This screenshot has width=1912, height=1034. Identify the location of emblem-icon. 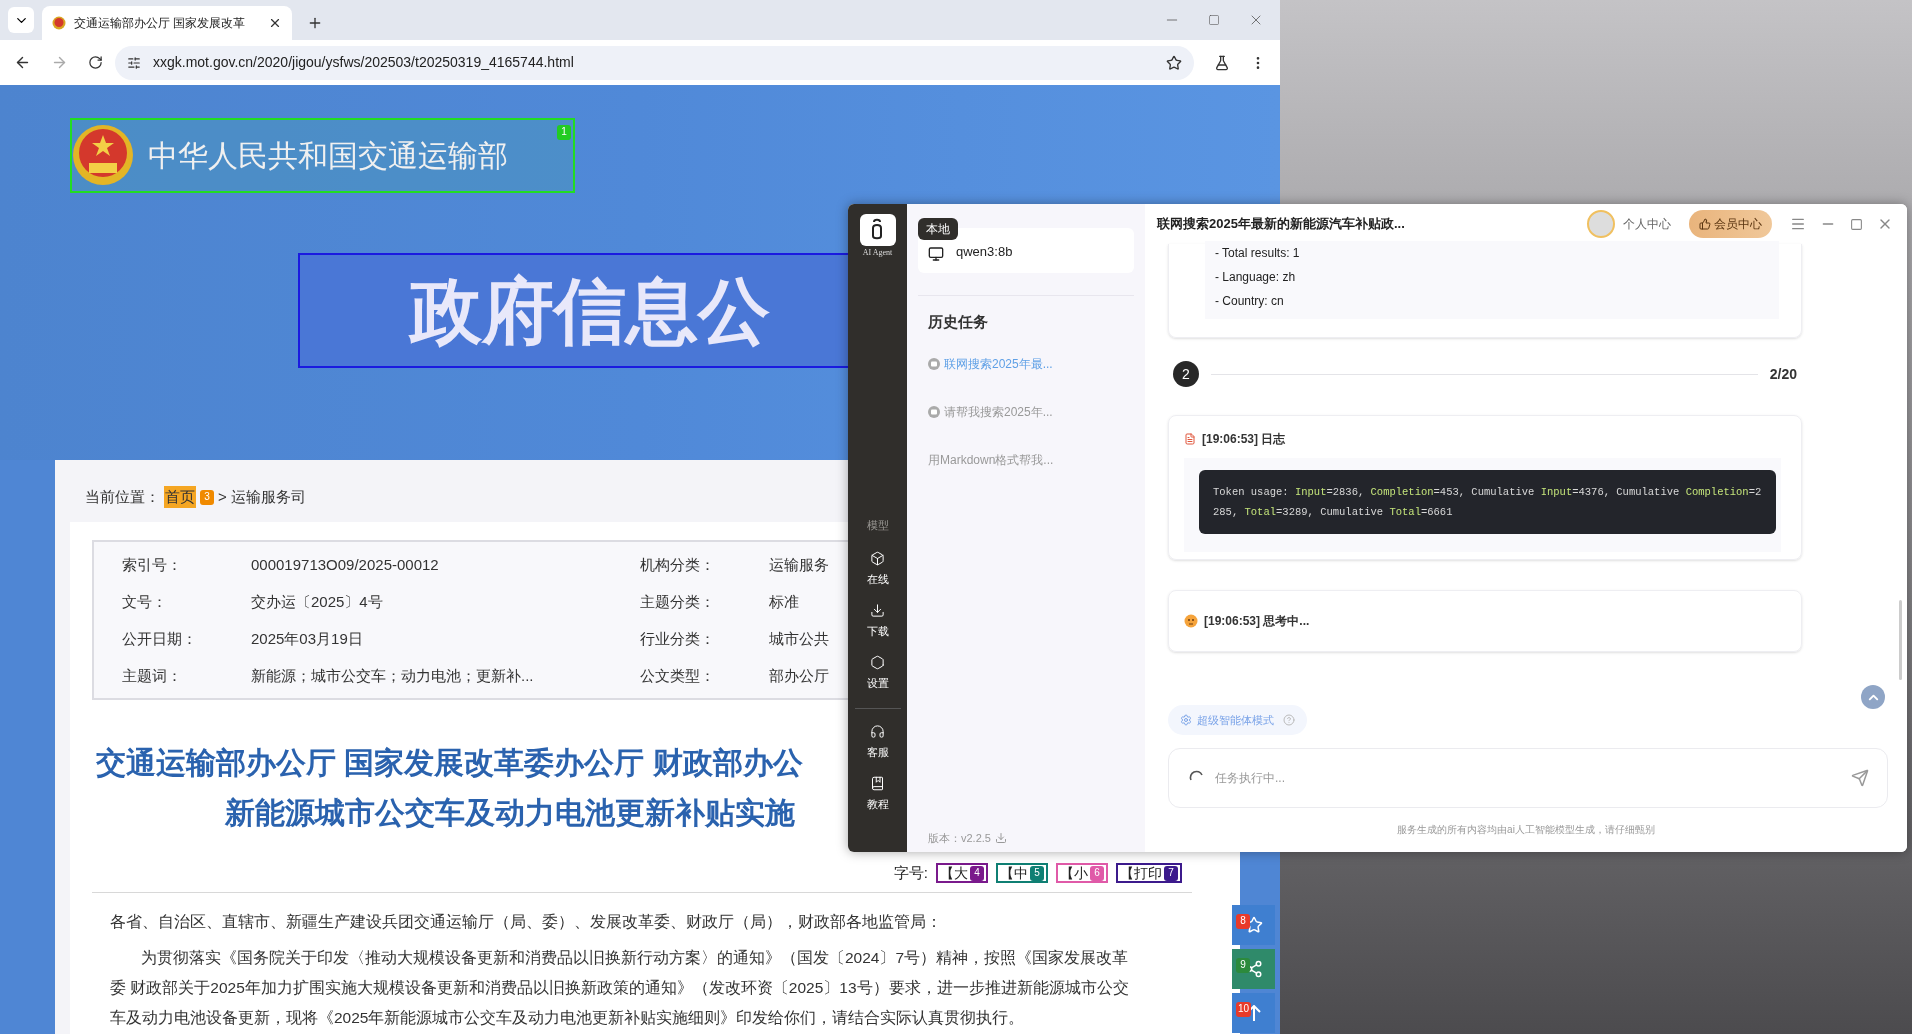
(59, 23).